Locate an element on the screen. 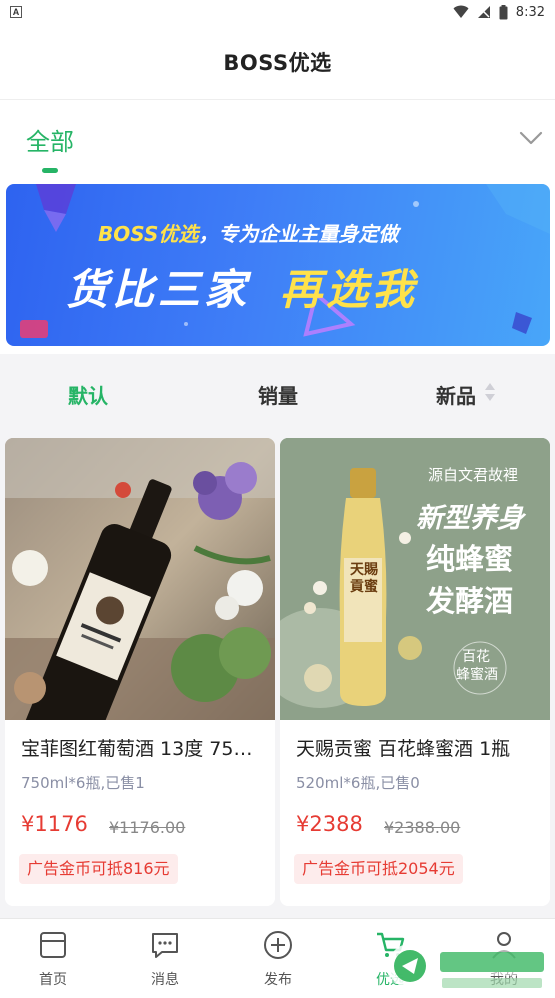 This screenshot has width=555, height=998. tab-indicator is located at coordinates (50, 170).